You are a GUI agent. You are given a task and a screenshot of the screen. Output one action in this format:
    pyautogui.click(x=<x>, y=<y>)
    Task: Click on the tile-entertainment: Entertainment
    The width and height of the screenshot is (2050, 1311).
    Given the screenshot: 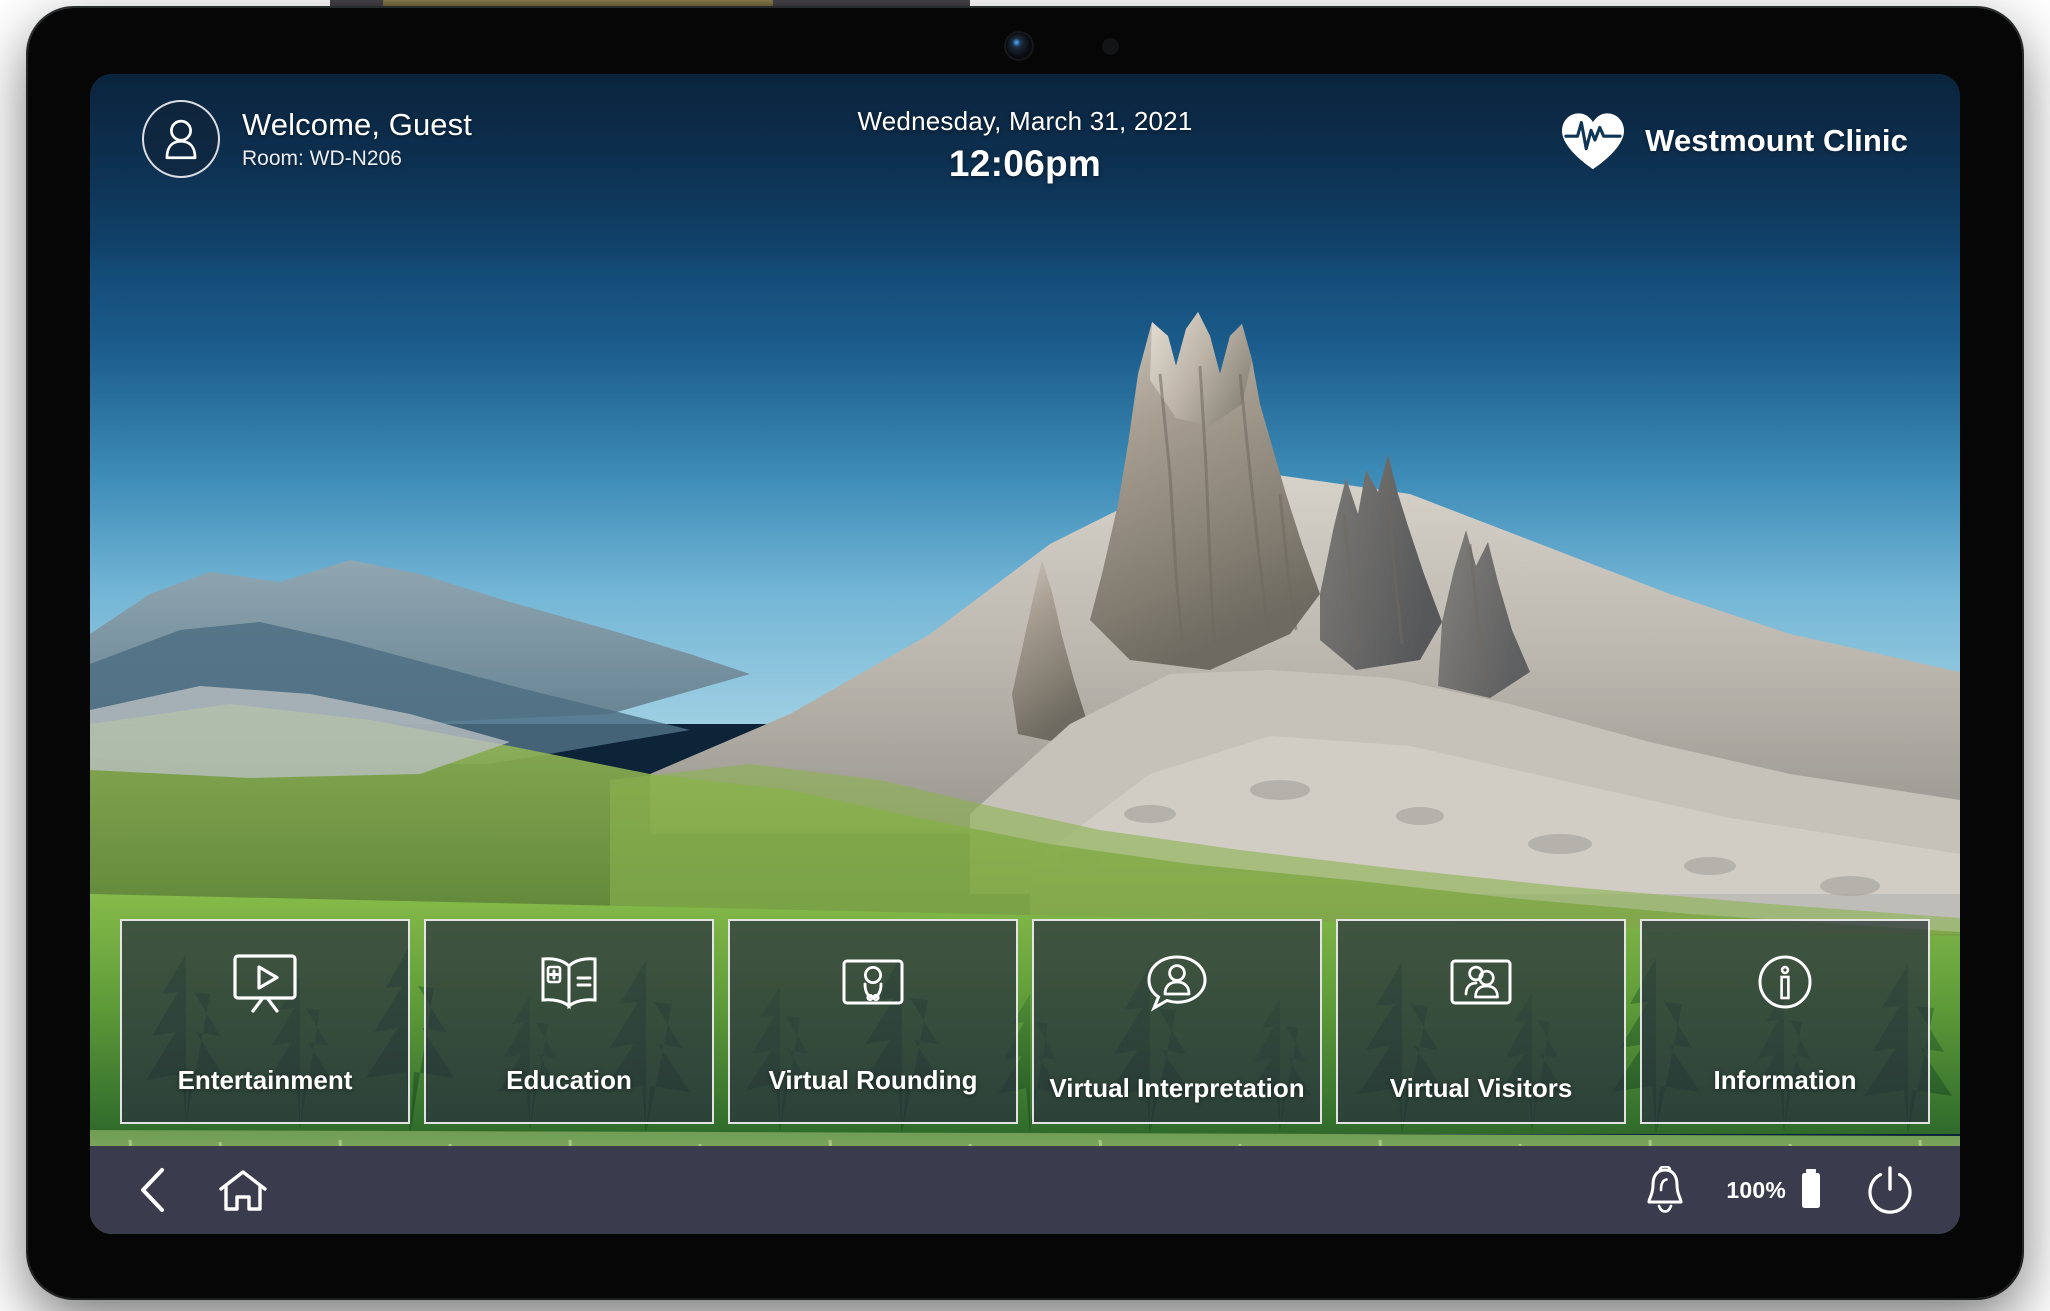 What is the action you would take?
    pyautogui.click(x=265, y=1021)
    